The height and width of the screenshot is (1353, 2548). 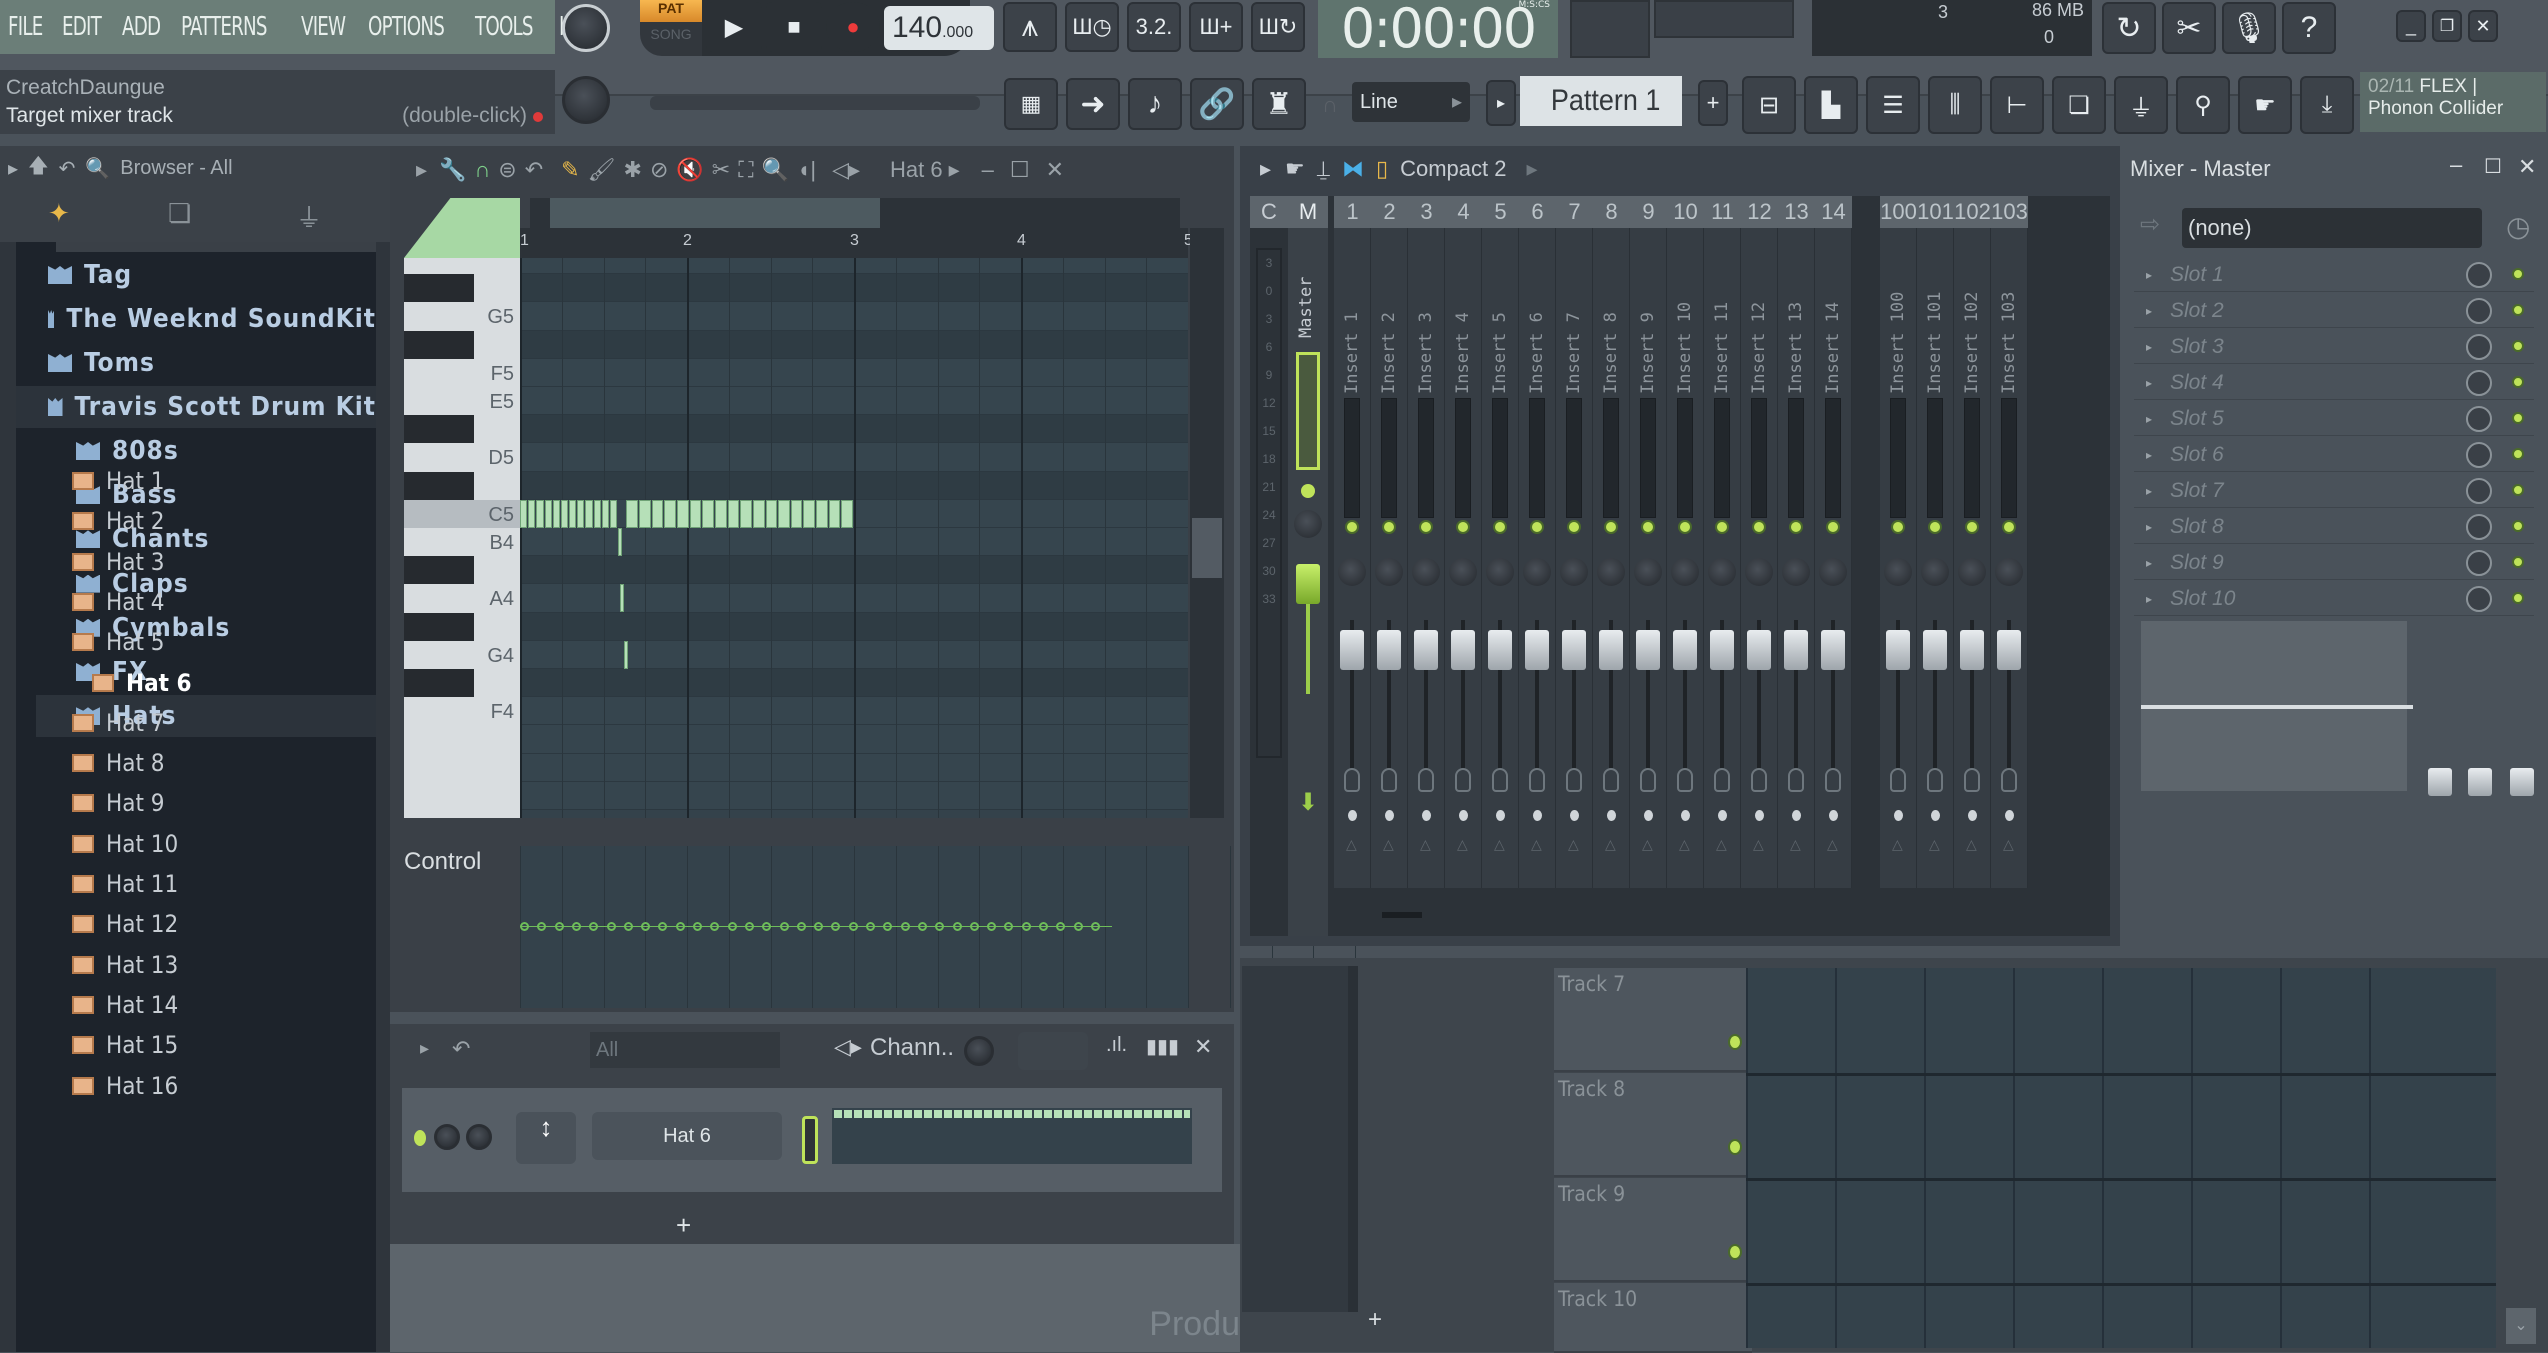 I want to click on browser-file: Hat 6, so click(x=142, y=683).